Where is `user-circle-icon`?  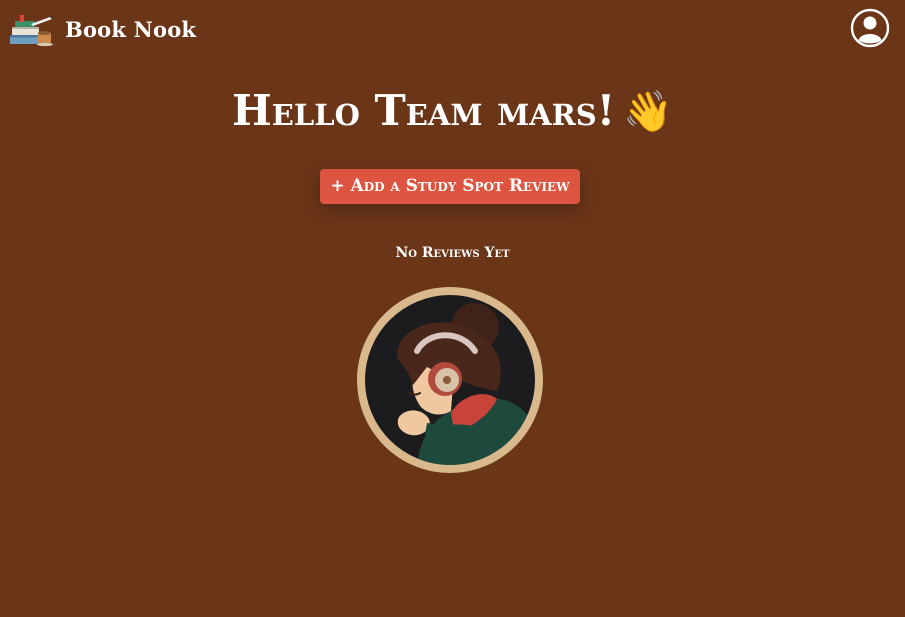
user-circle-icon is located at coordinates (870, 28).